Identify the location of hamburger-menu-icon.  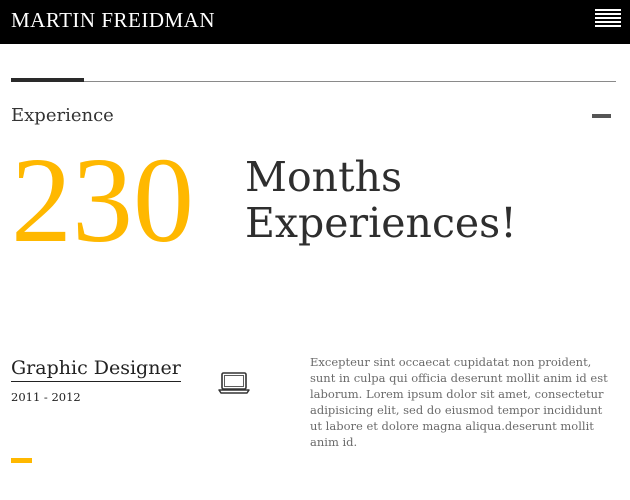
(608, 19).